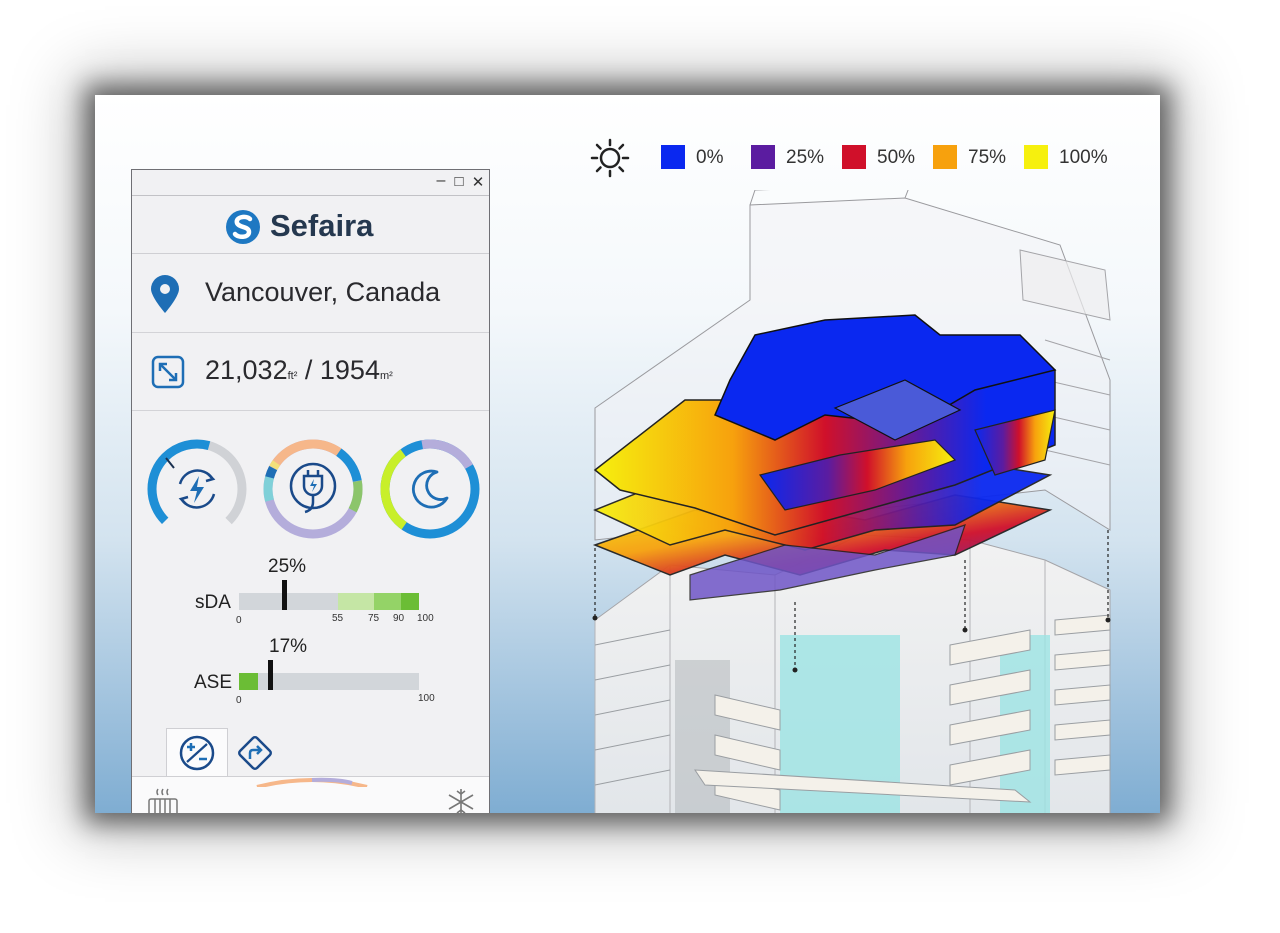  What do you see at coordinates (168, 372) in the screenshot?
I see `area-expand-icon` at bounding box center [168, 372].